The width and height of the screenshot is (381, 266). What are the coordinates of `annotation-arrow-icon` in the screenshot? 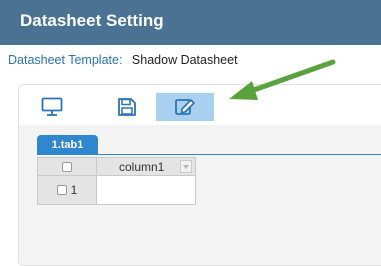 It's located at (282, 79).